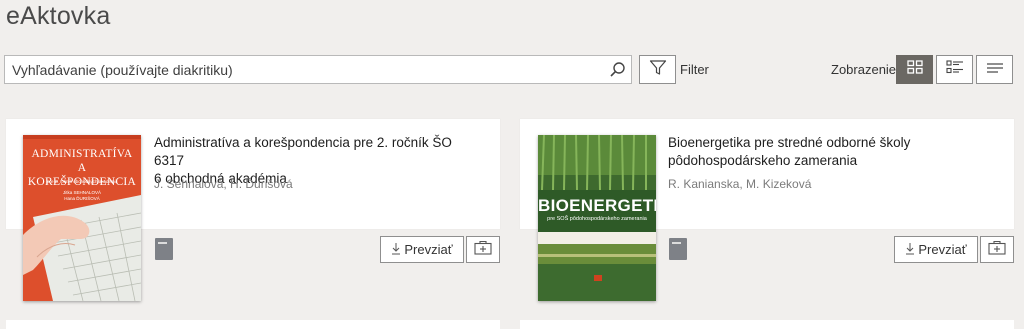  What do you see at coordinates (223, 184) in the screenshot?
I see `book-authors: J. Sehnalová, H. Ďurišová` at bounding box center [223, 184].